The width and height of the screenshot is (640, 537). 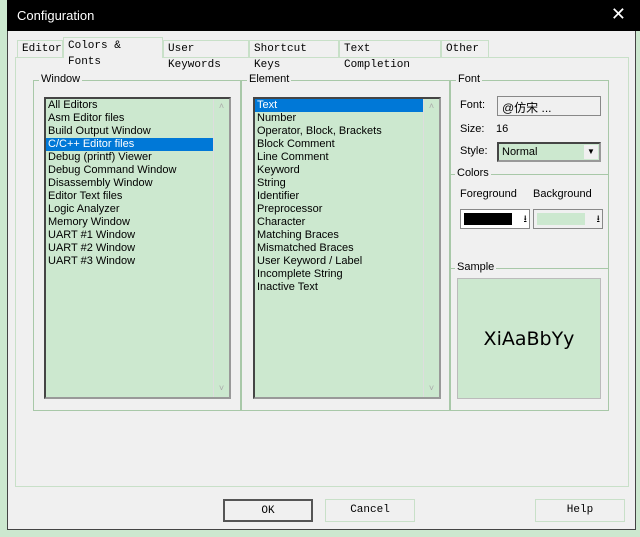 I want to click on colors-divider: Colors, so click(x=529, y=173).